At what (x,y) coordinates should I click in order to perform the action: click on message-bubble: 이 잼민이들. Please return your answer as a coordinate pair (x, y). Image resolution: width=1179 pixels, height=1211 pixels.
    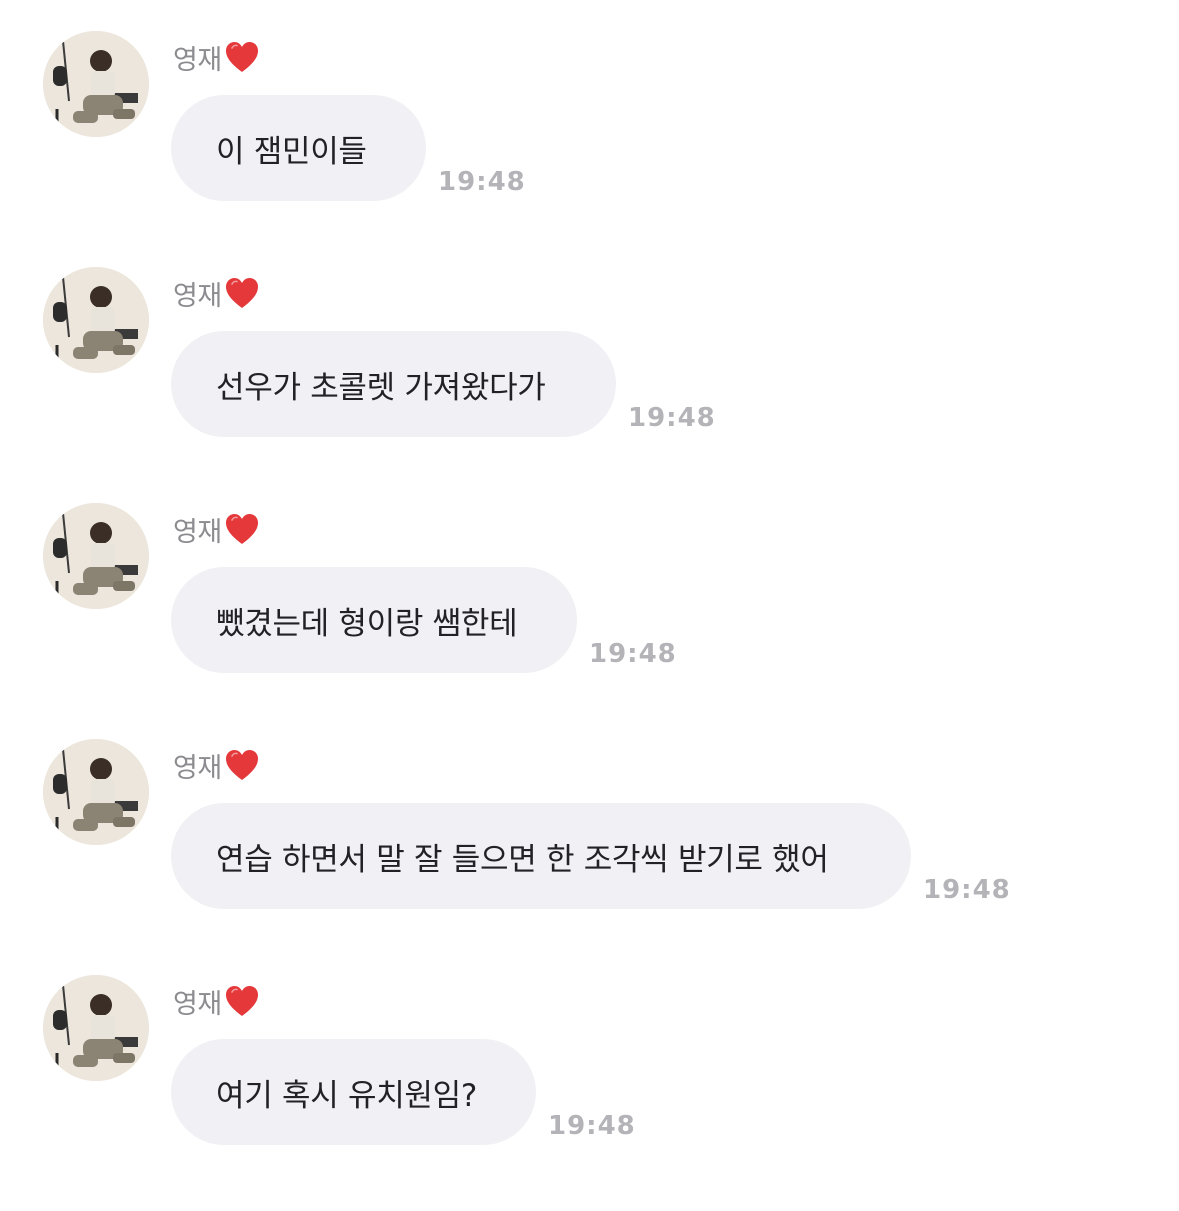
    Looking at the image, I should click on (298, 148).